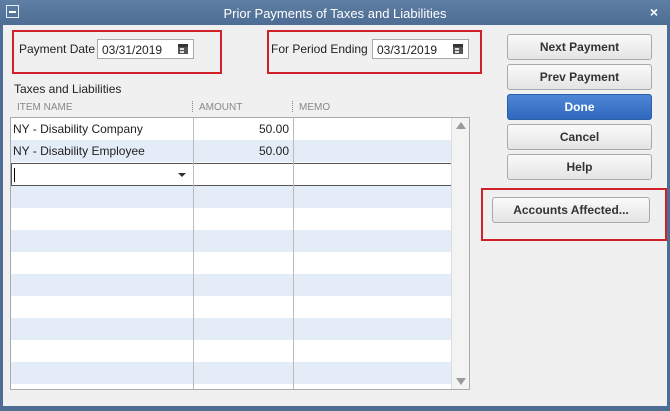 The image size is (670, 411). I want to click on window-frame-left, so click(1, 218).